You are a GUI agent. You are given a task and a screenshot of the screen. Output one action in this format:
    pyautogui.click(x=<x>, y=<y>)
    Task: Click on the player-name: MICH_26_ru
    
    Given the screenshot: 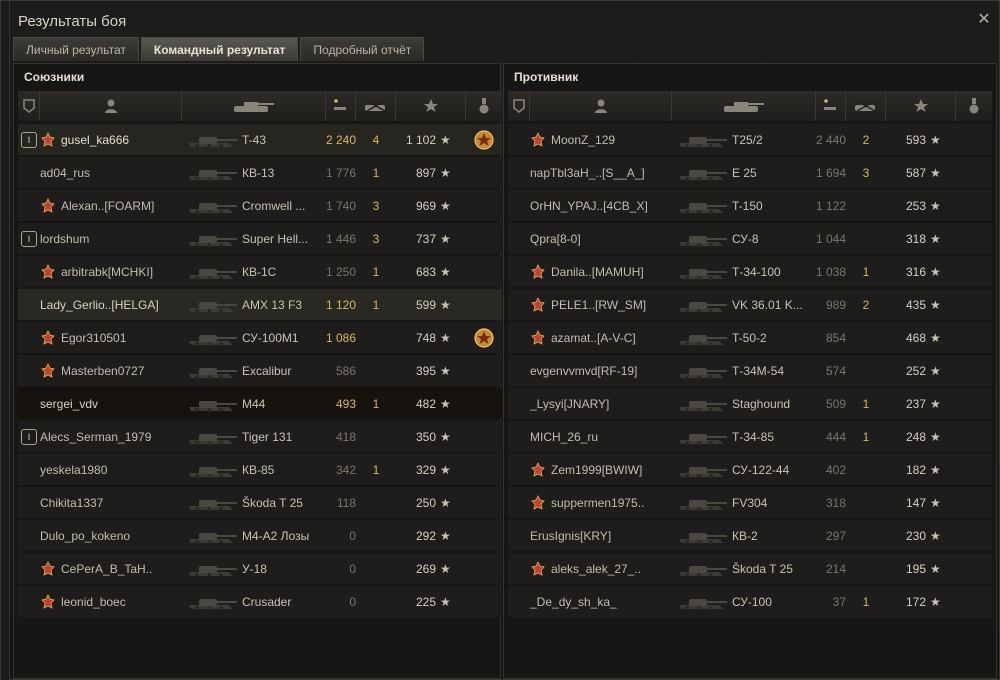 What is the action you would take?
    pyautogui.click(x=564, y=437)
    